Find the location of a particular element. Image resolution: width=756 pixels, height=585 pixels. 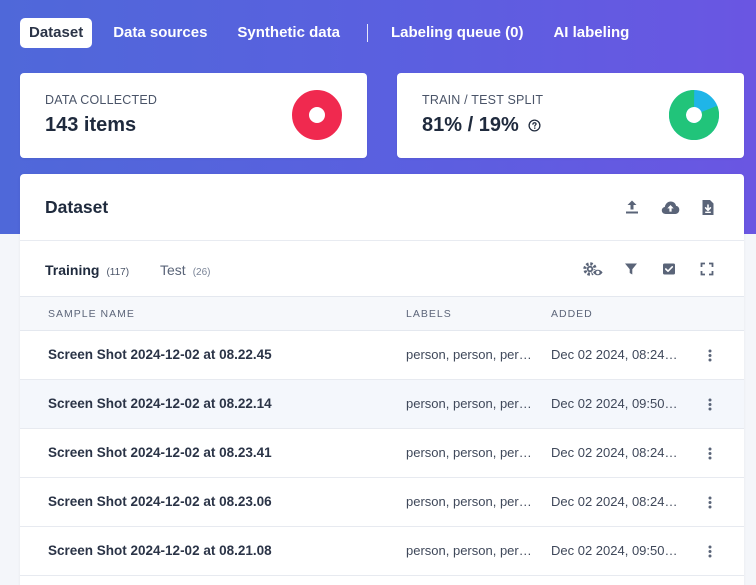

tab-dataset: Dataset is located at coordinates (56, 33).